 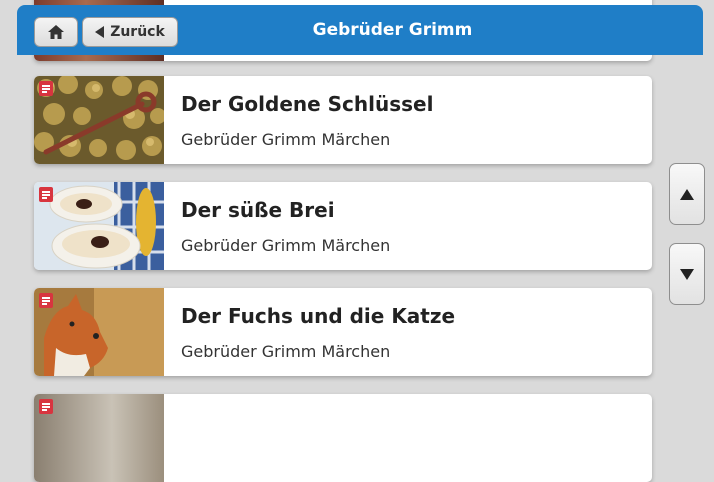 I want to click on arrow-up-icon, so click(x=687, y=194).